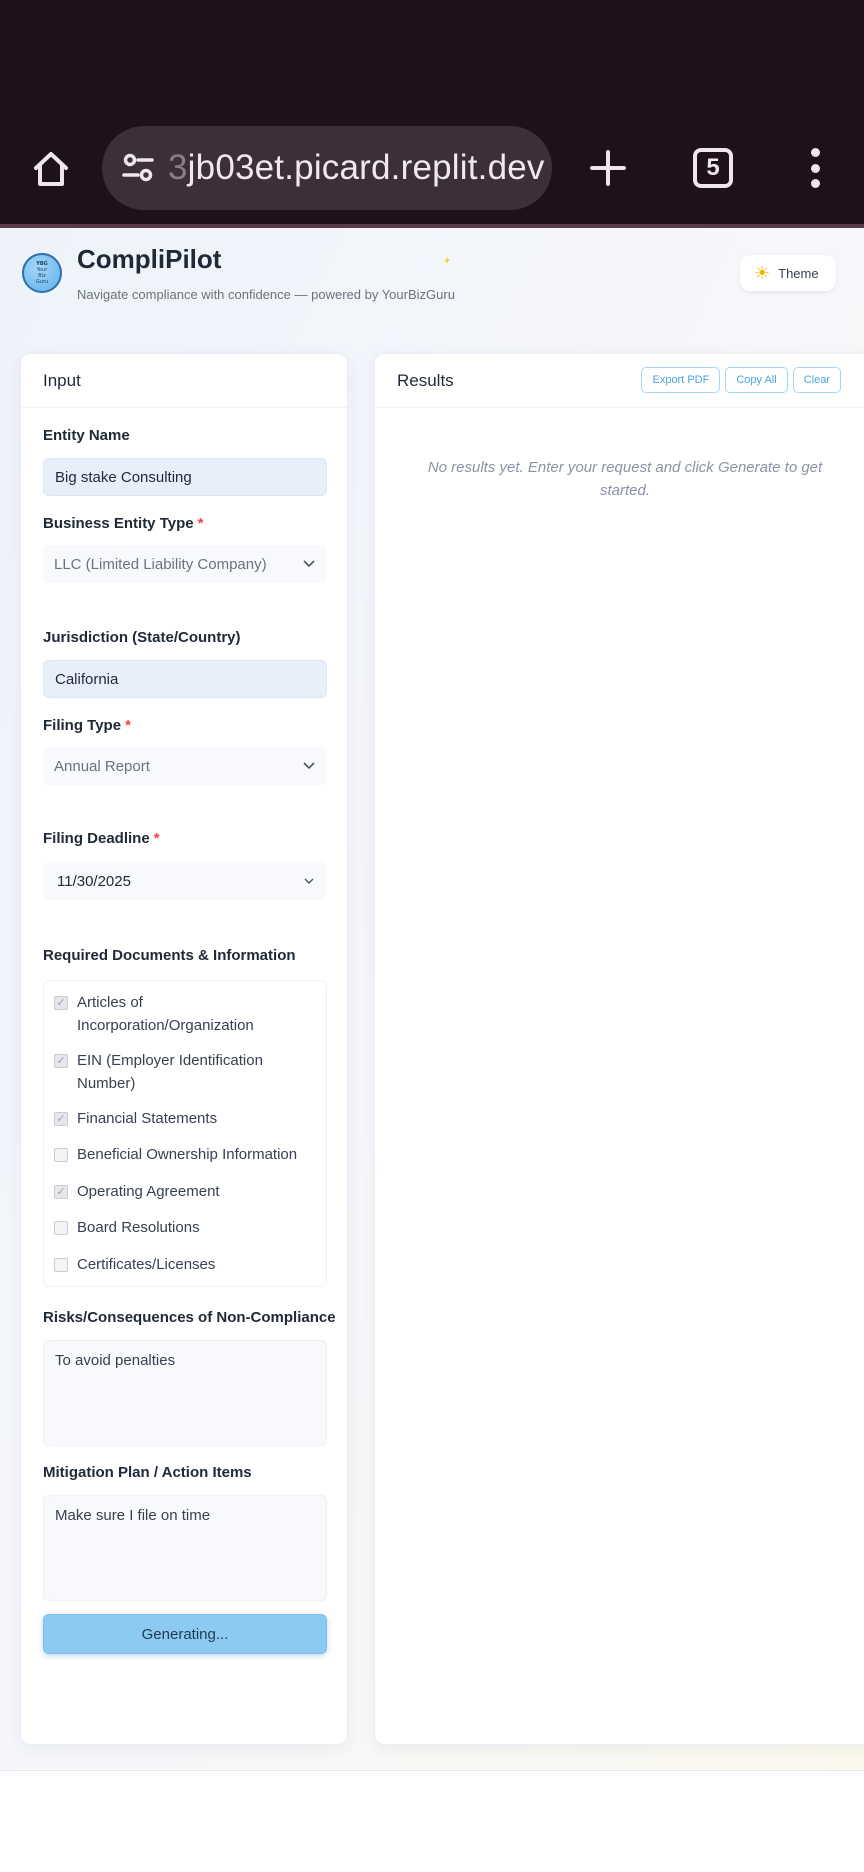  I want to click on entity-type-value: LLC (Limited Liability Company), so click(160, 564).